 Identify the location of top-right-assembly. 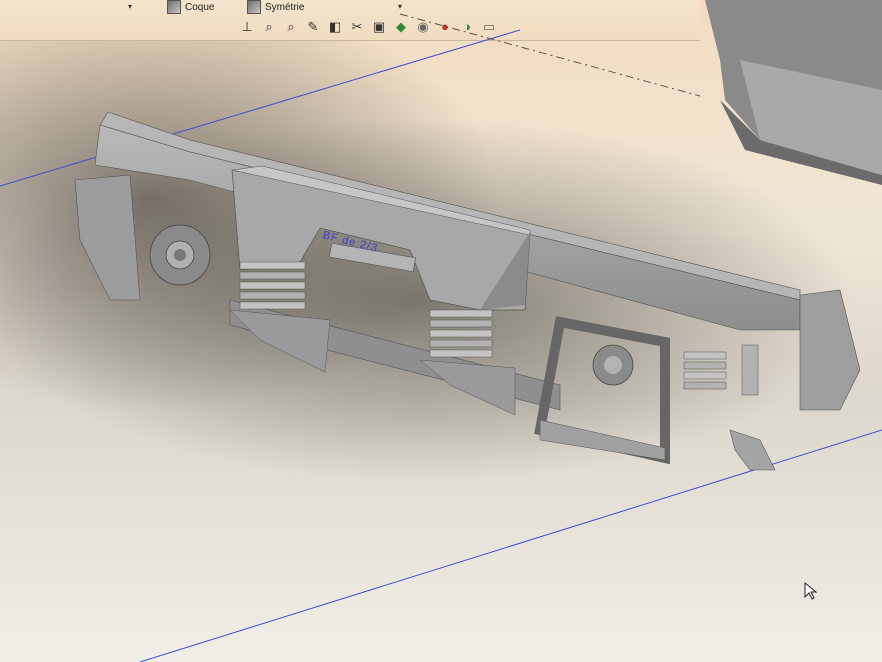
(793, 92).